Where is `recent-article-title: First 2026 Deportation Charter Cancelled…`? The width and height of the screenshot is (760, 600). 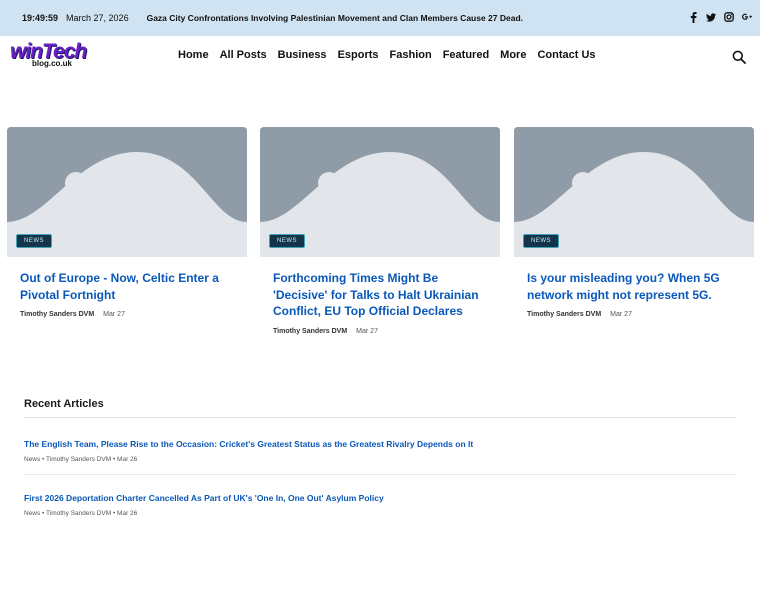
recent-article-title: First 2026 Deportation Charter Cancelled… is located at coordinates (380, 498).